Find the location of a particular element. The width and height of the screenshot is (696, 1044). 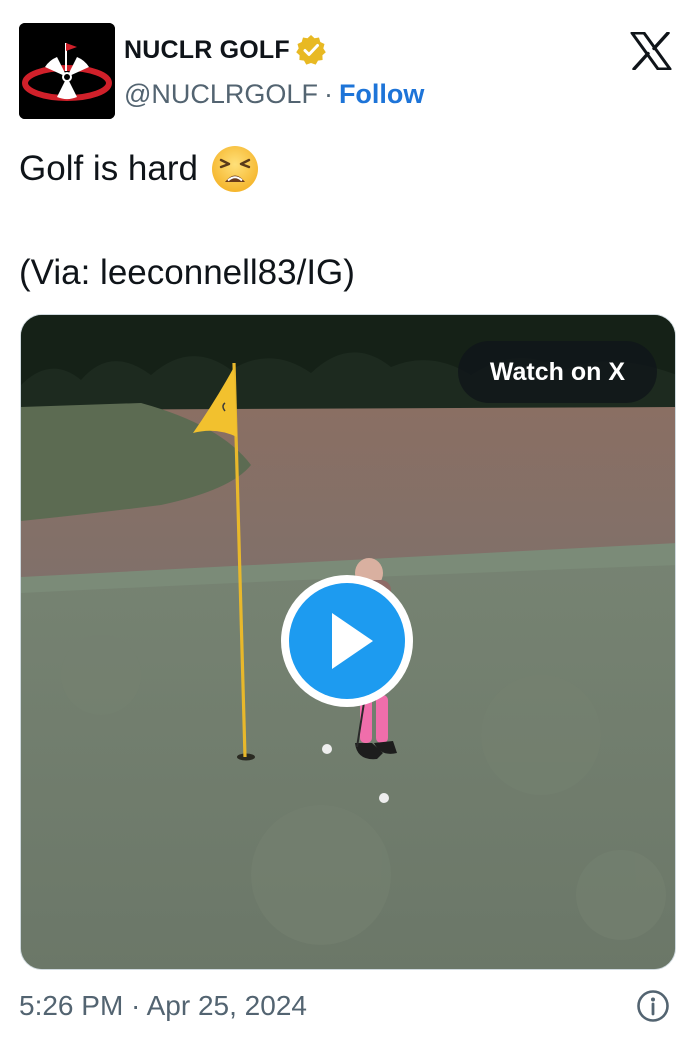

nuclr-golf-logo-icon is located at coordinates (67, 71).